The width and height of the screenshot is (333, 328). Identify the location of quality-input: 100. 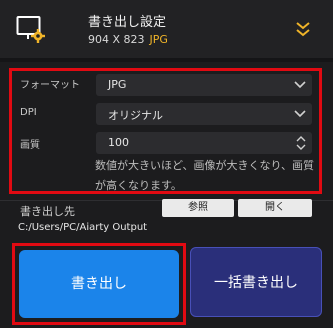
(204, 143).